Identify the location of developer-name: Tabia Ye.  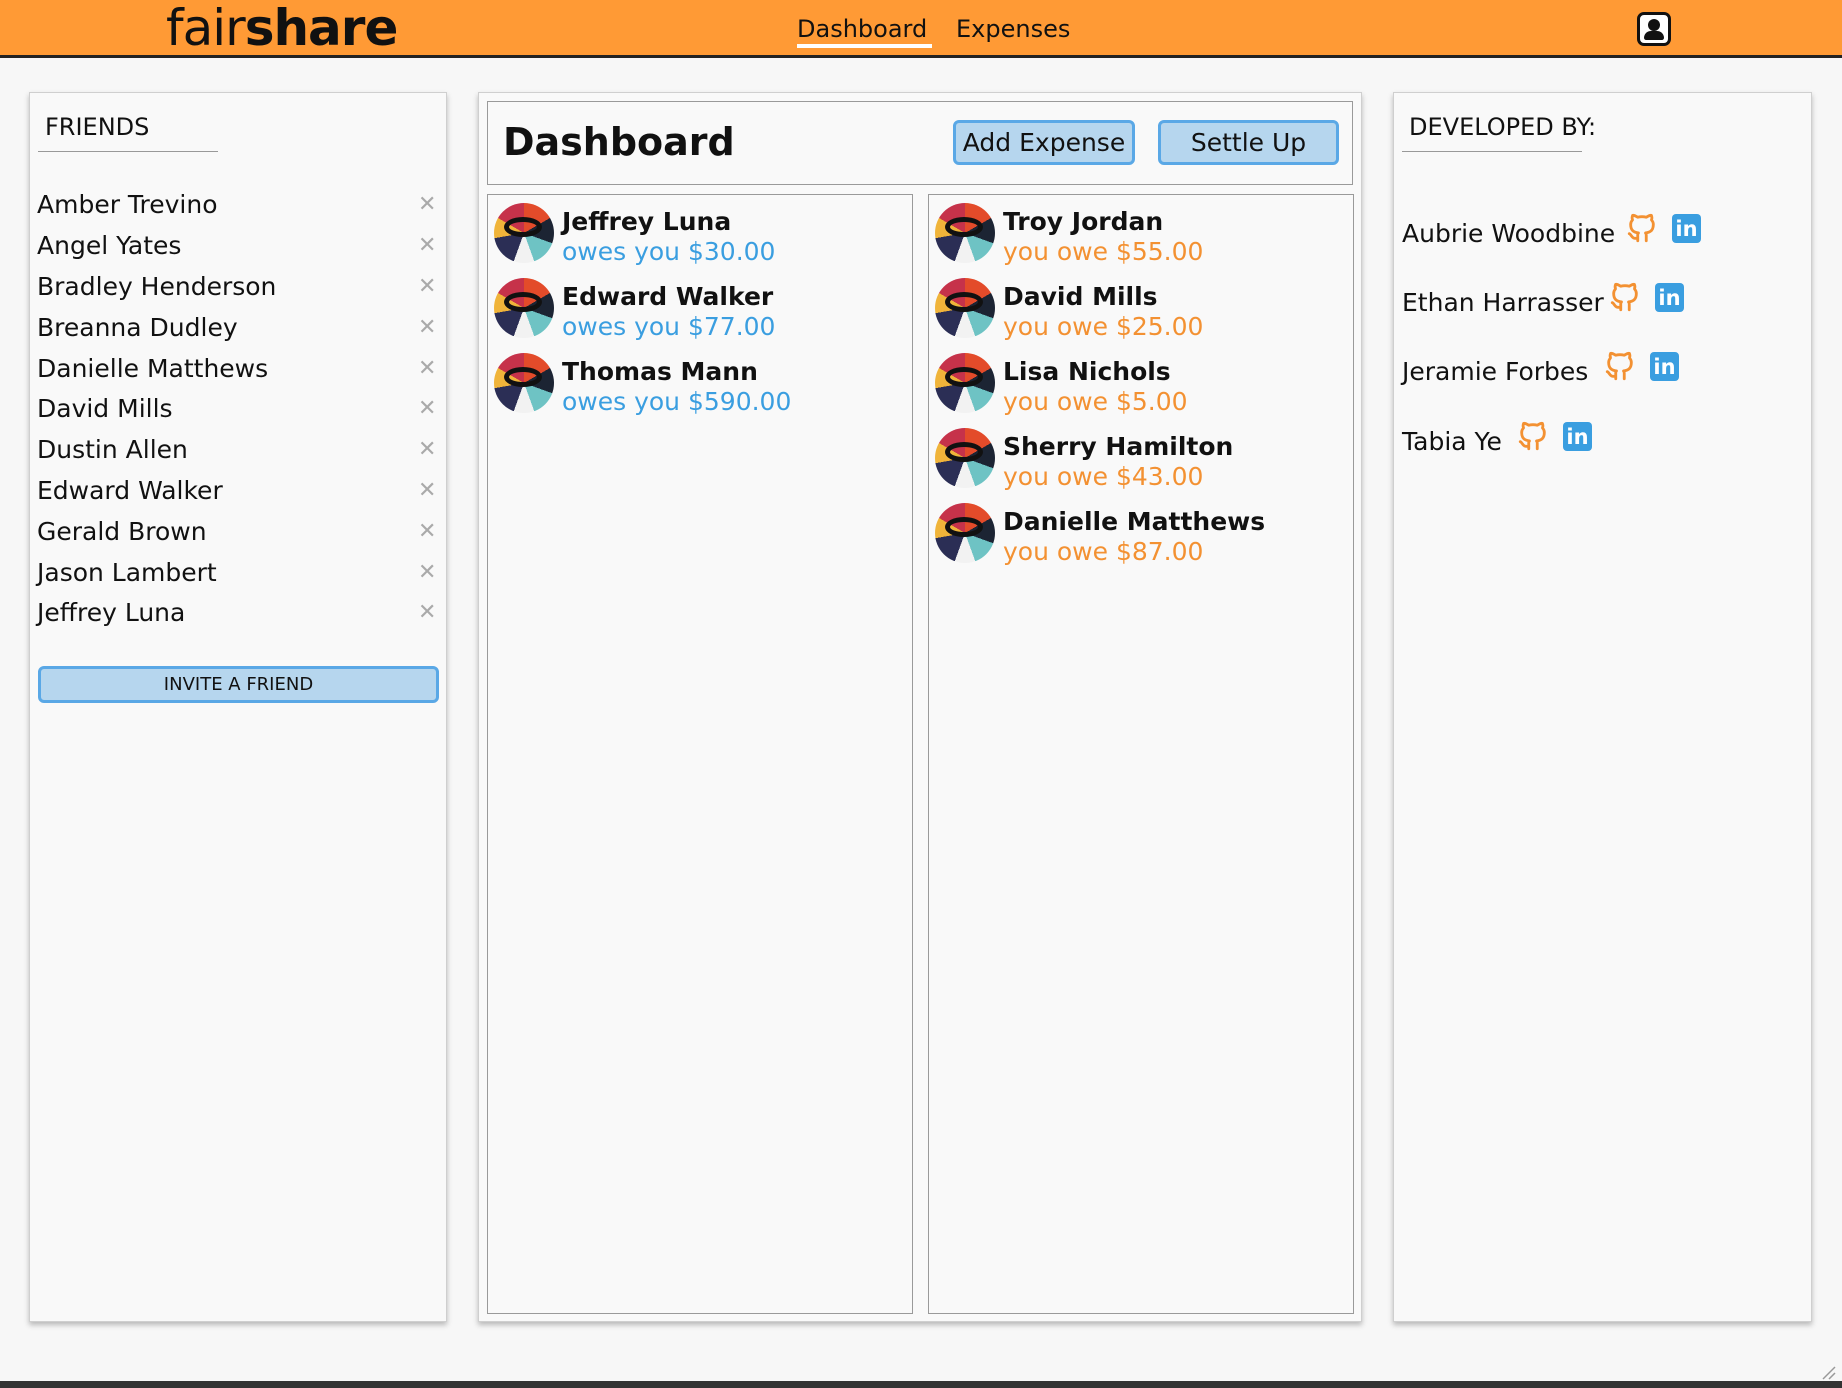
(1452, 441).